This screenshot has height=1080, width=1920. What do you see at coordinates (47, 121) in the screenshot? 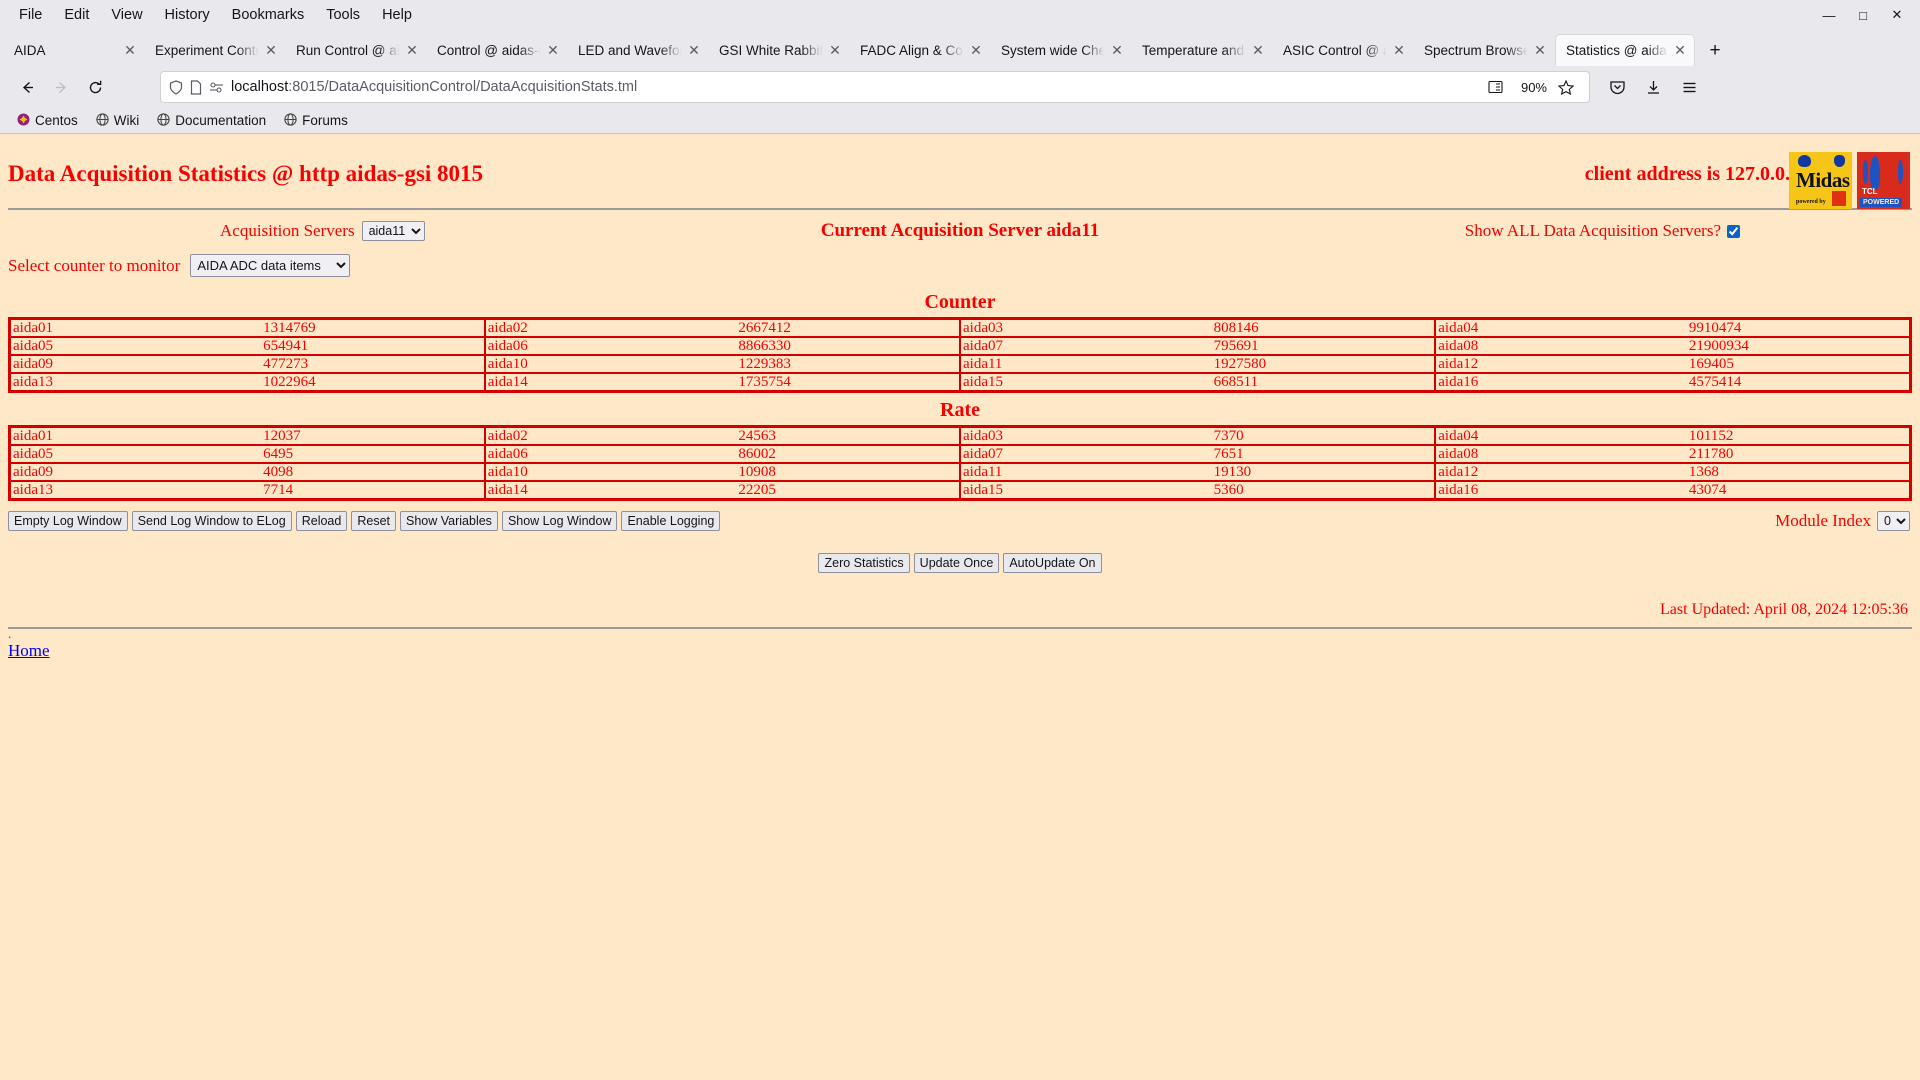
I see `bookmark-centos: Centos` at bounding box center [47, 121].